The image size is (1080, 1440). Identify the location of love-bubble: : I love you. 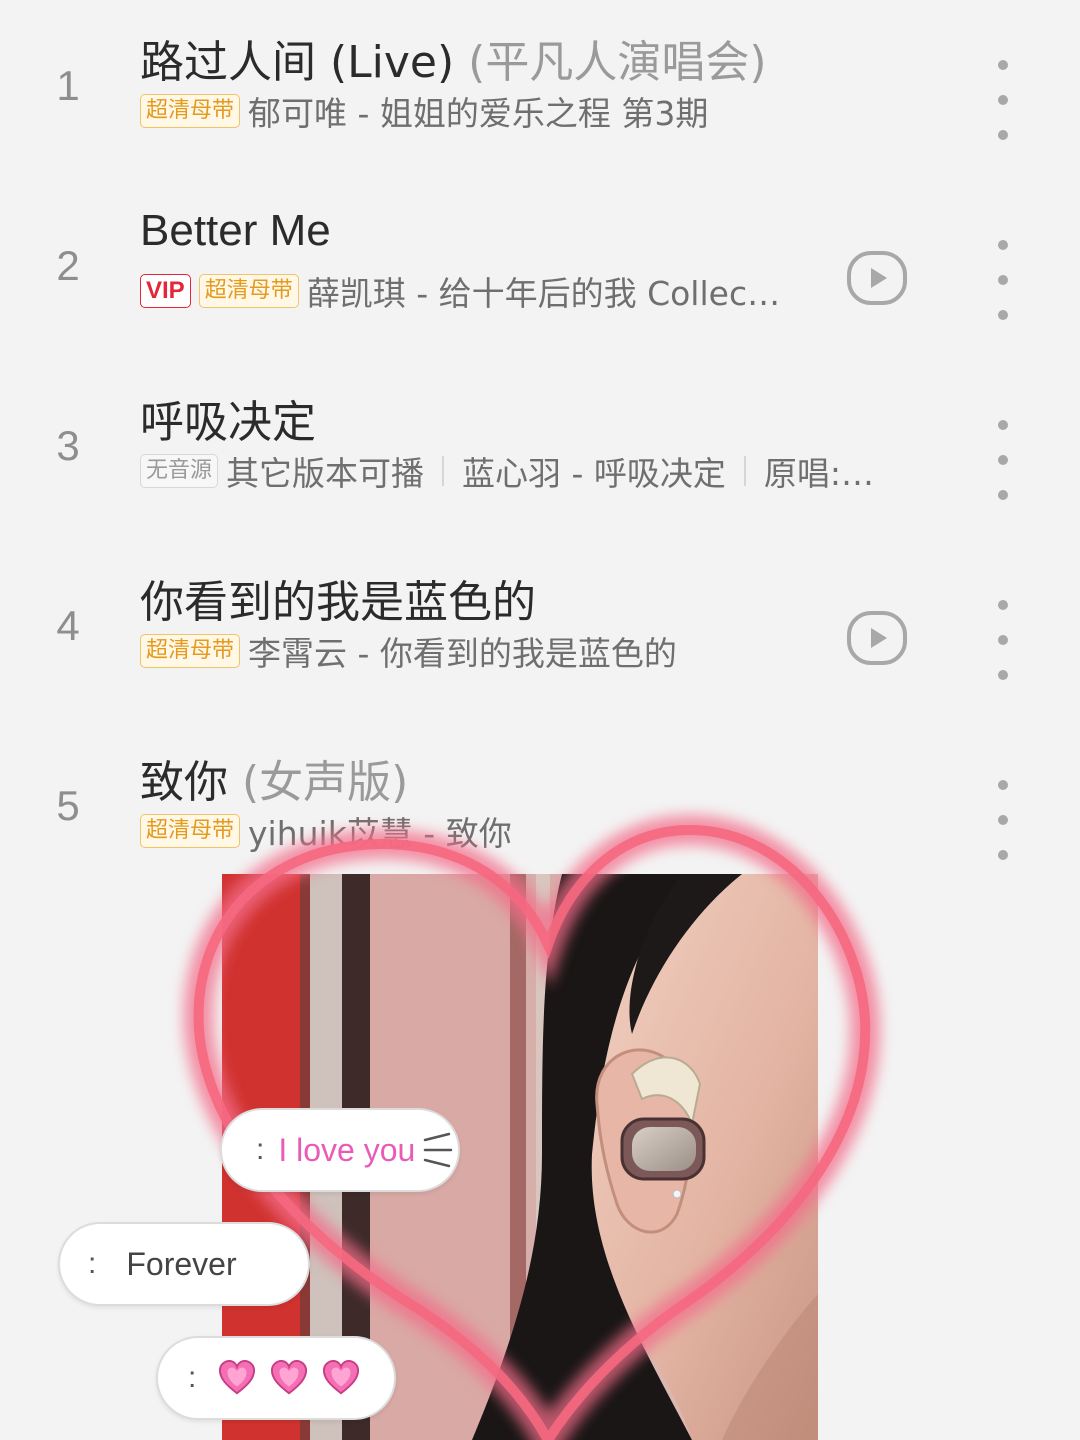
(340, 1150).